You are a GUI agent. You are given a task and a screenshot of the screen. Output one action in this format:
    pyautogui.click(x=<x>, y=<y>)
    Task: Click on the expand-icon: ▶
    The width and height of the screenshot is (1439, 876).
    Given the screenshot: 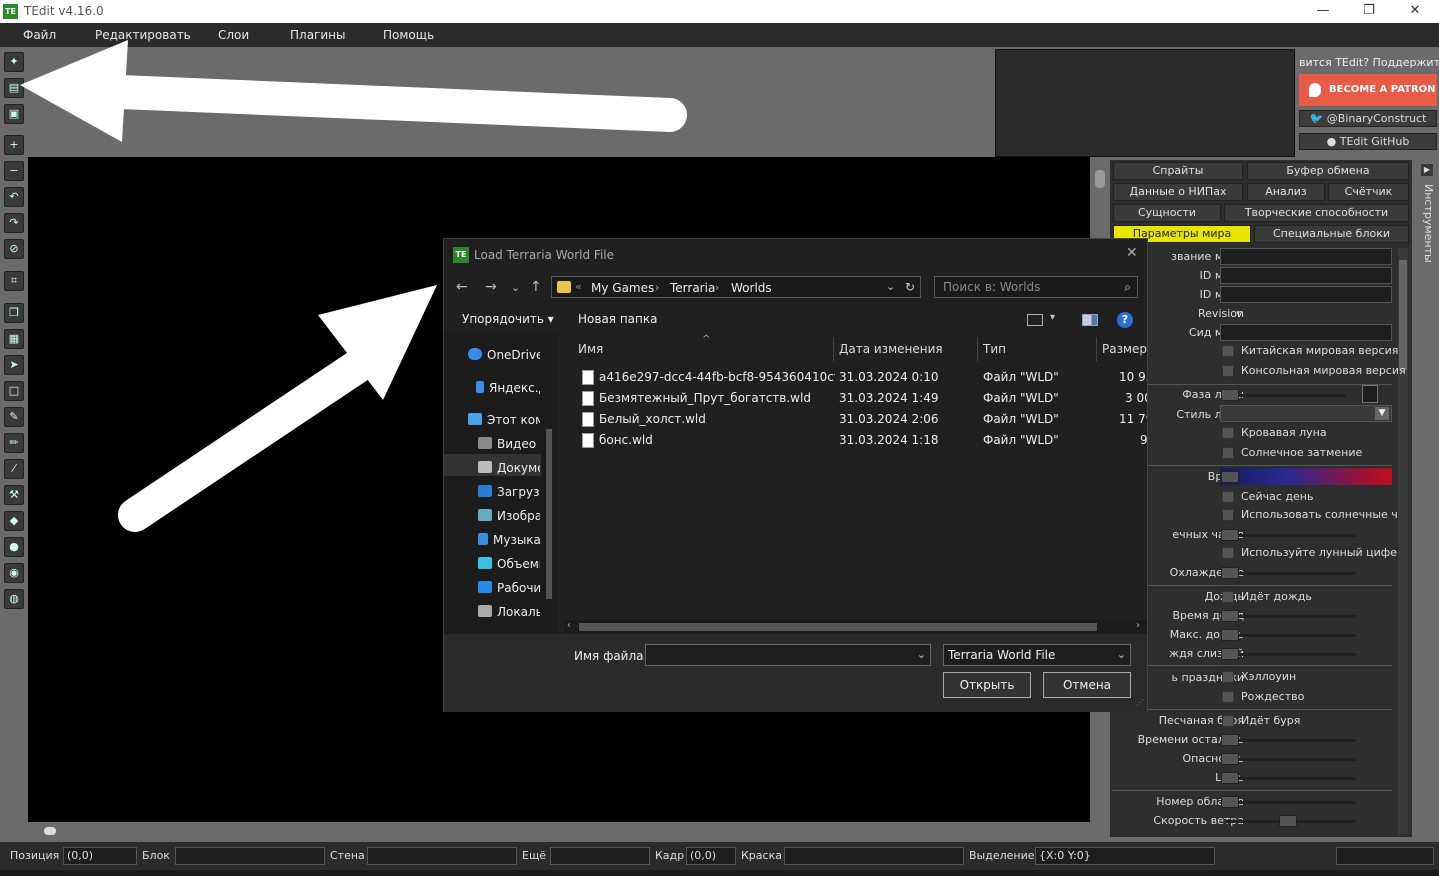 What is the action you would take?
    pyautogui.click(x=1427, y=170)
    